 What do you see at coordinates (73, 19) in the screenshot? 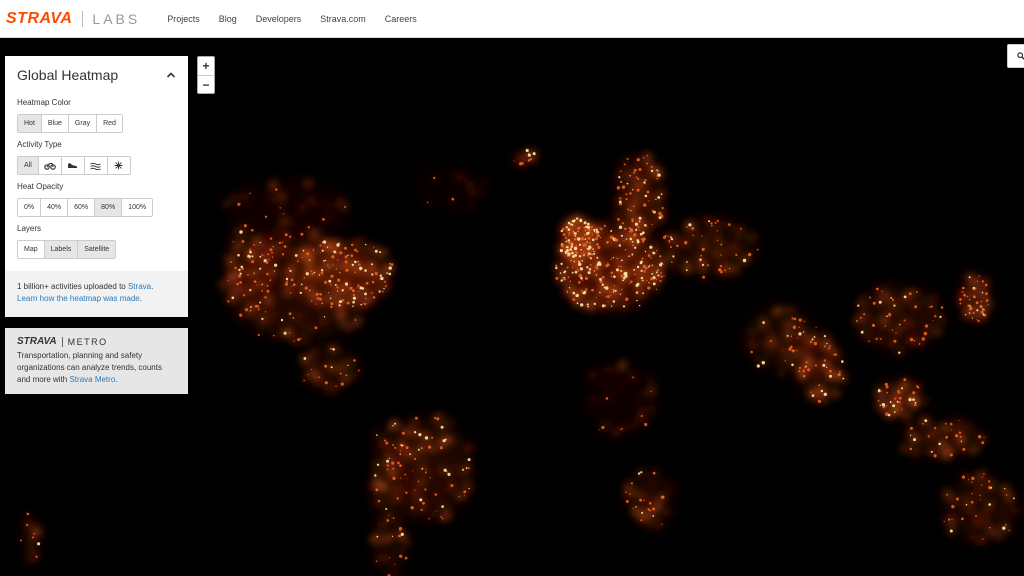
I see `strava-labs-logo: STRAVA LABS` at bounding box center [73, 19].